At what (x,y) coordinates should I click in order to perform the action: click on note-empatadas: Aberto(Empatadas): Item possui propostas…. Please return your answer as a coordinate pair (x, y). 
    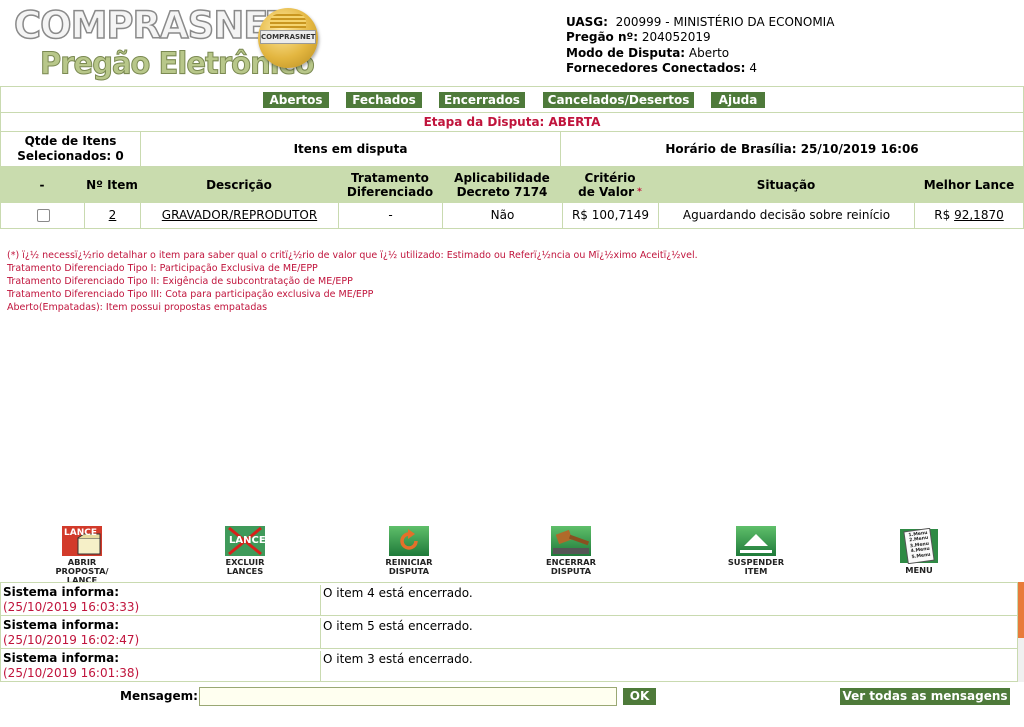
    Looking at the image, I should click on (137, 307).